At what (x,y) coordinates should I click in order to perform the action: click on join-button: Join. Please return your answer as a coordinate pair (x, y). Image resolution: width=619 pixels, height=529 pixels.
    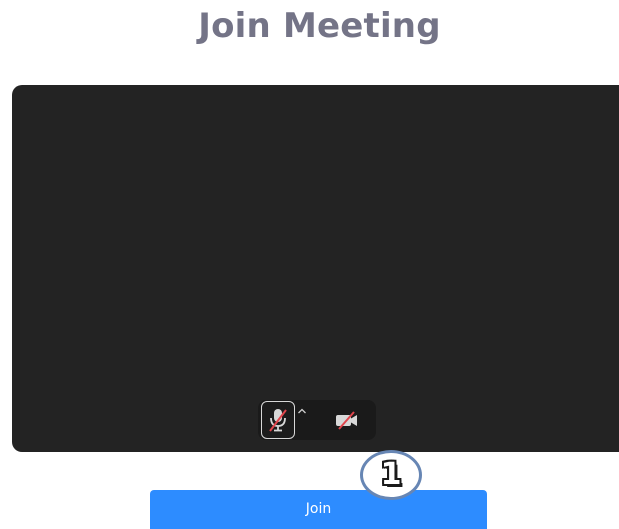
    Looking at the image, I should click on (318, 509).